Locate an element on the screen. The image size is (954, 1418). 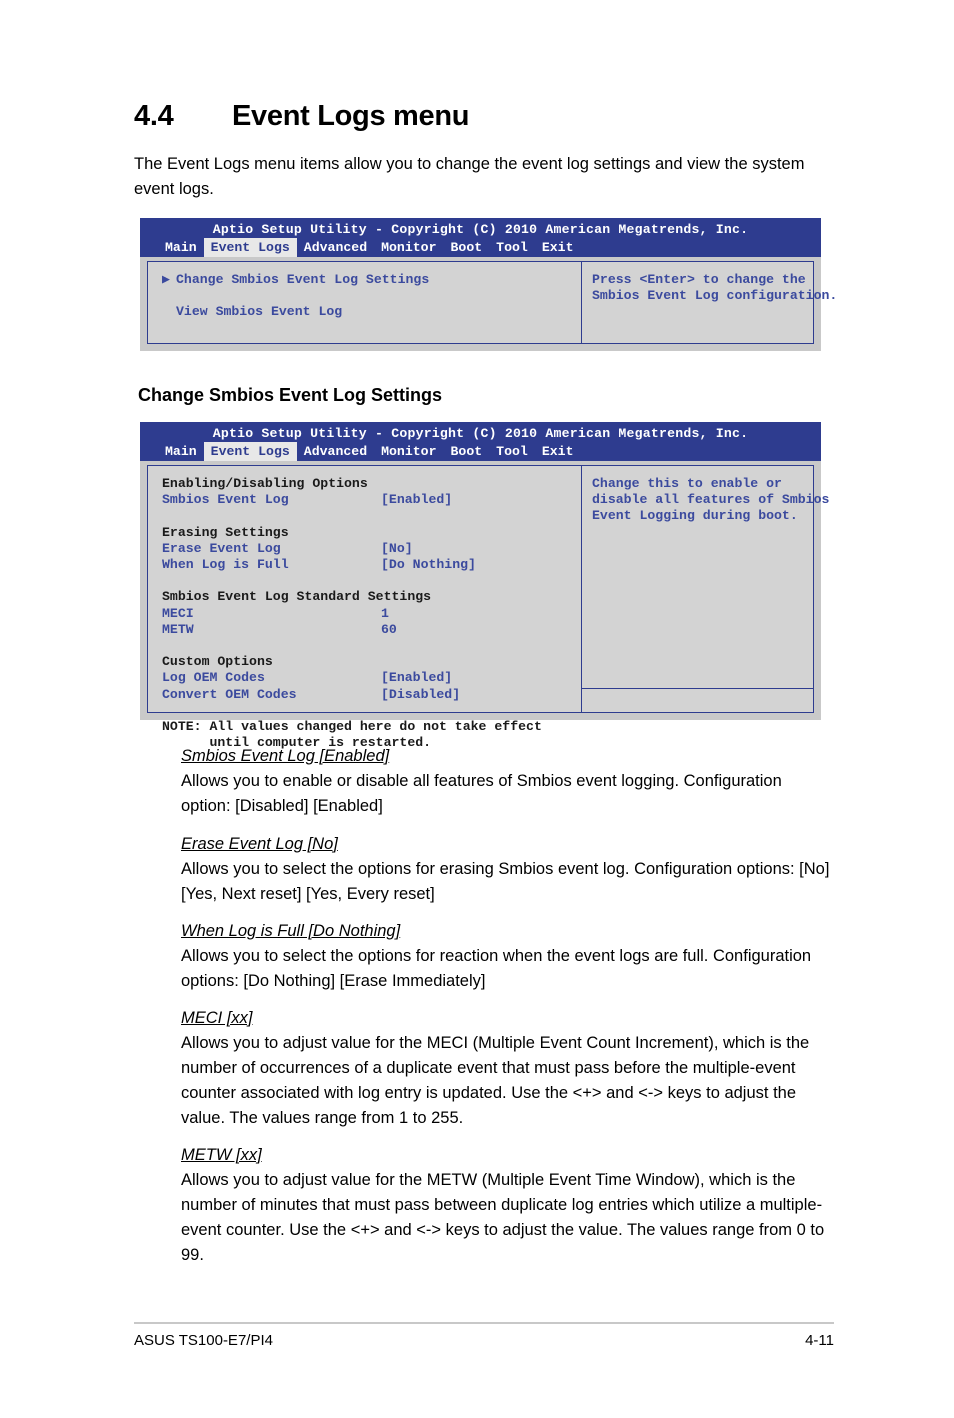
setting-value: [Do Nothing] is located at coordinates (428, 564).